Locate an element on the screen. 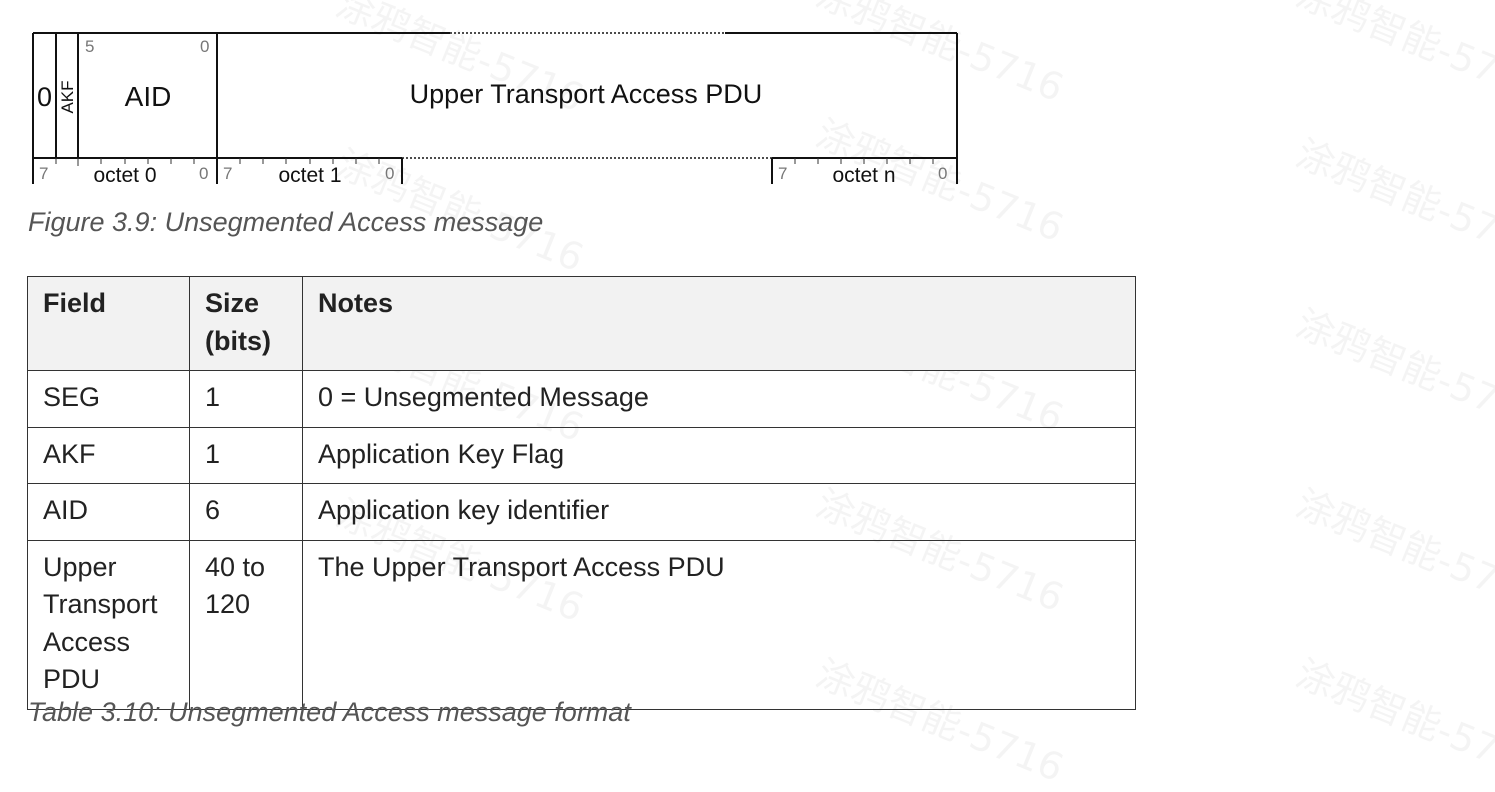 This screenshot has width=1495, height=792. aid-bit-low-label: 0 is located at coordinates (204, 46).